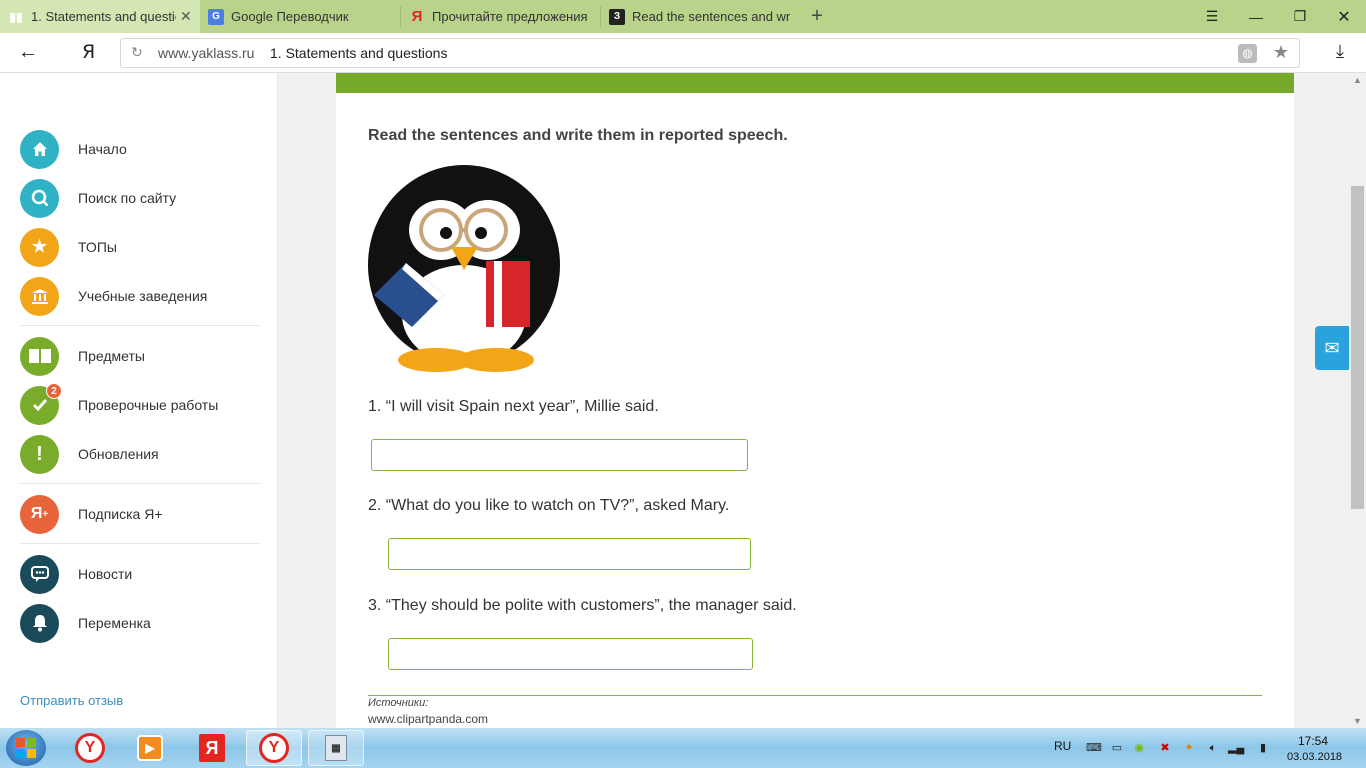 The width and height of the screenshot is (1366, 768). Describe the element at coordinates (1236, 748) in the screenshot. I see `signal-icon: ▂▄` at that location.